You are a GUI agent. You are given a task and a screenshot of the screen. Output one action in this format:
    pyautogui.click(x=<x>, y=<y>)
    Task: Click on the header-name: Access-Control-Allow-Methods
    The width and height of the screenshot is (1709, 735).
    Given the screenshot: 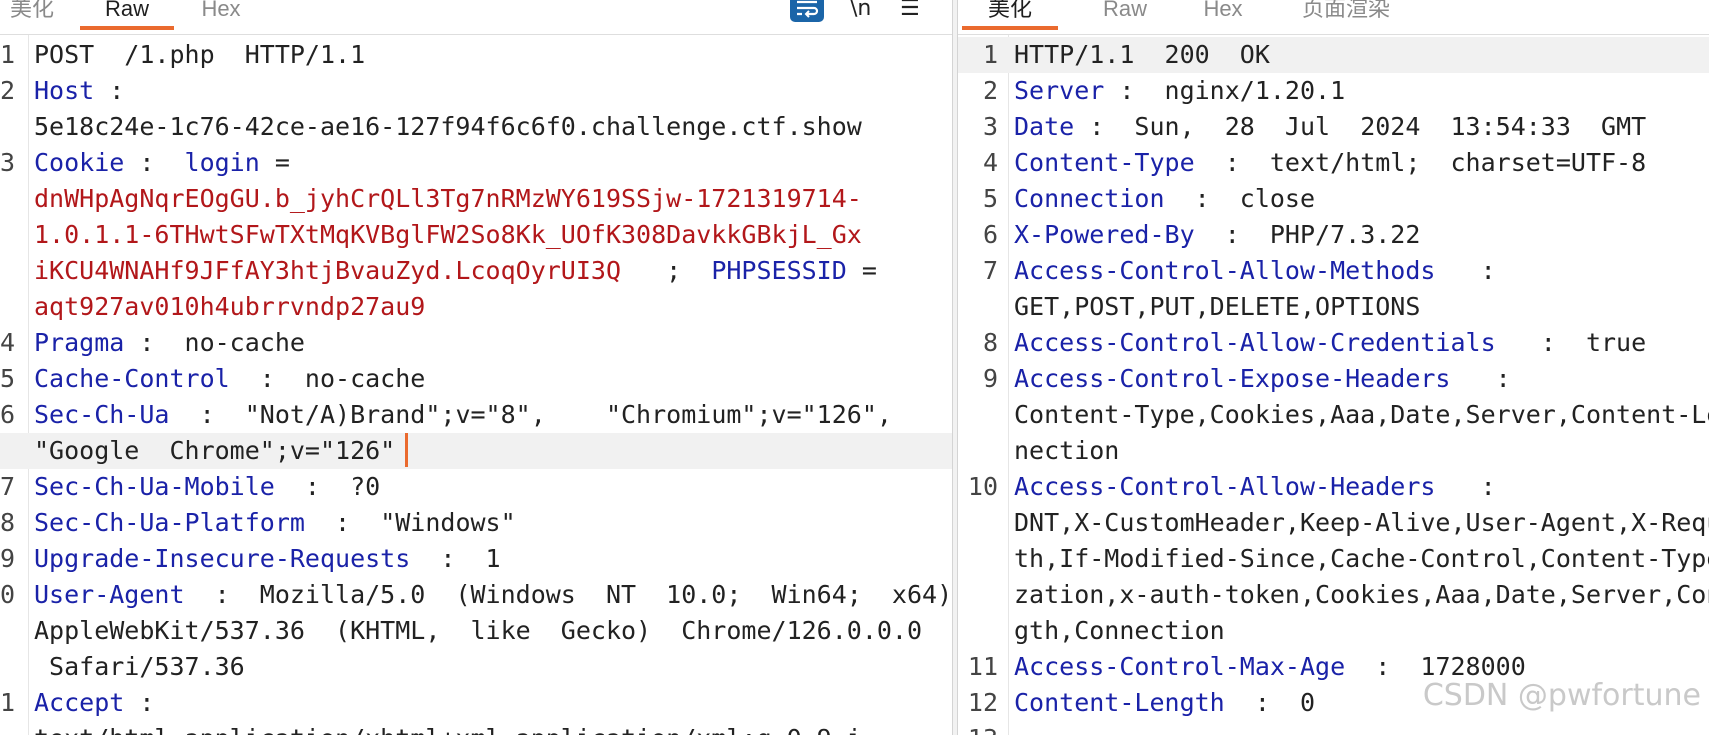 What is the action you would take?
    pyautogui.click(x=1225, y=270)
    